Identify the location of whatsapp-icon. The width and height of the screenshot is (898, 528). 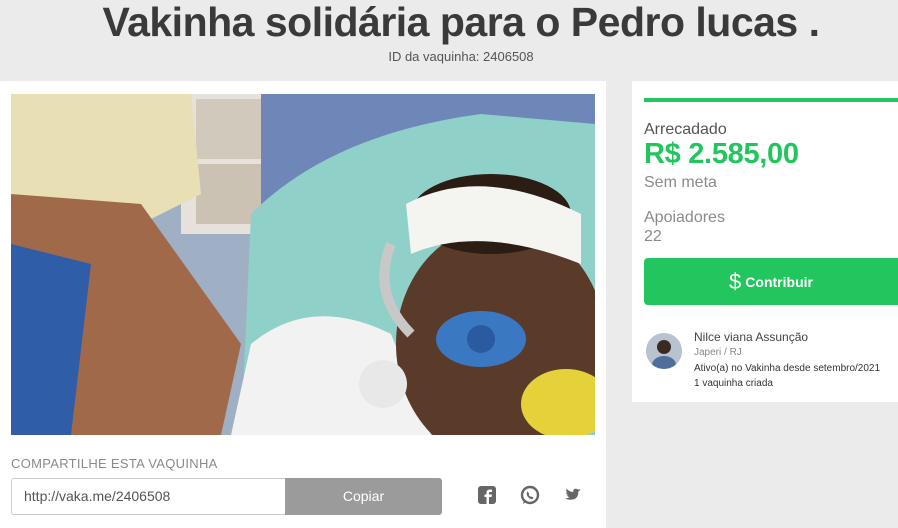
(530, 496).